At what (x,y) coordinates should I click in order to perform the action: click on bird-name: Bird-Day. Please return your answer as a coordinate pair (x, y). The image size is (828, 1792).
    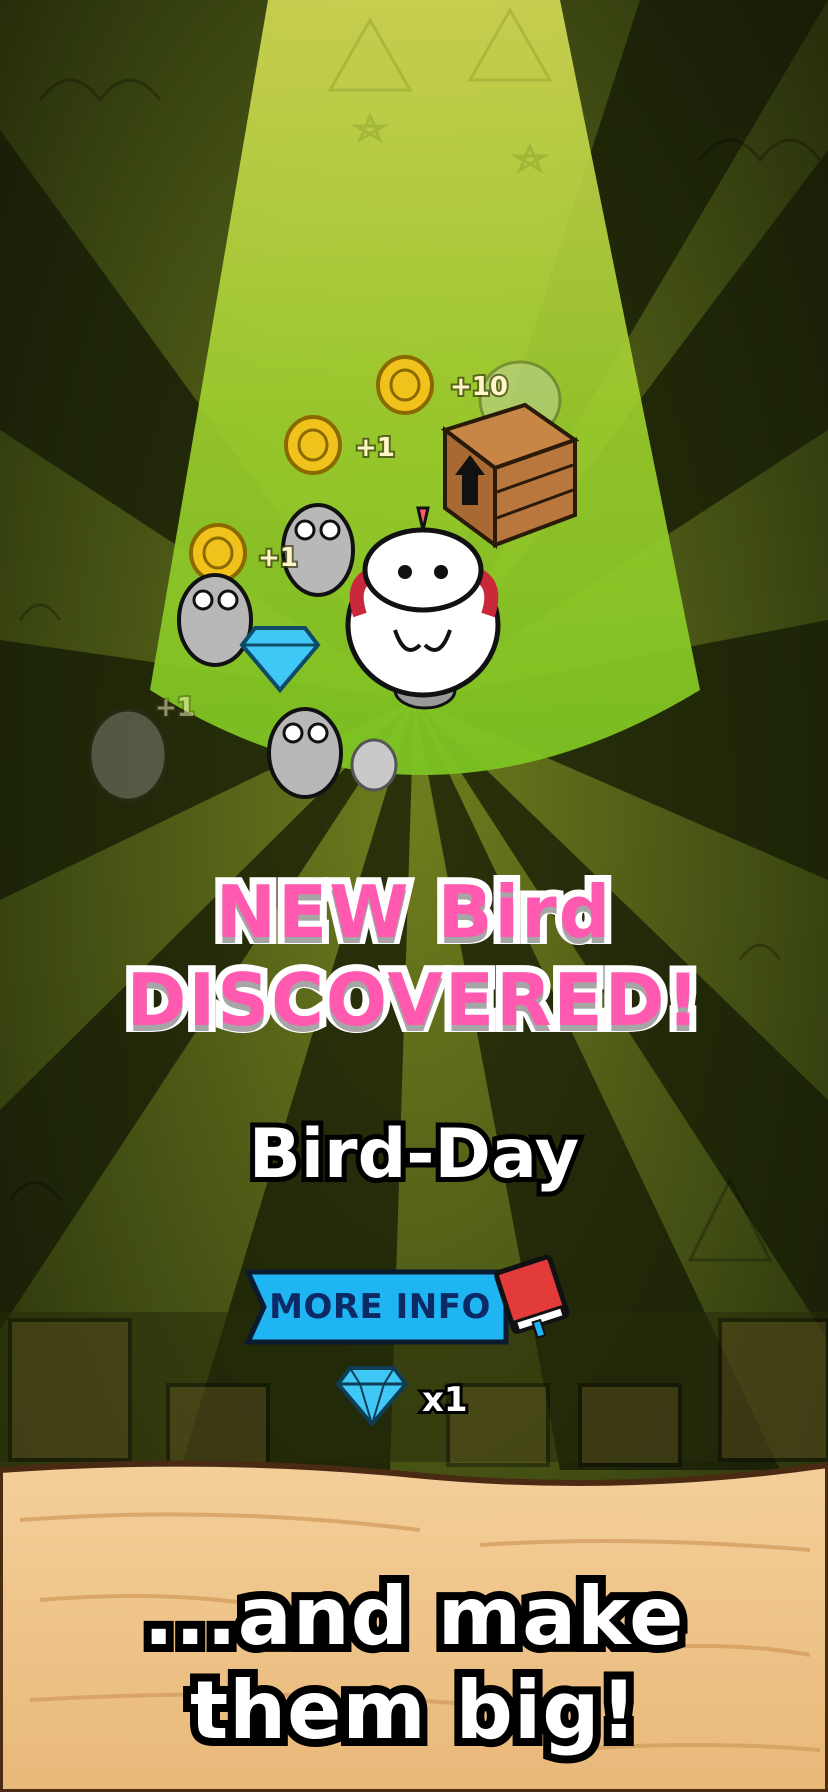
    Looking at the image, I should click on (414, 1154).